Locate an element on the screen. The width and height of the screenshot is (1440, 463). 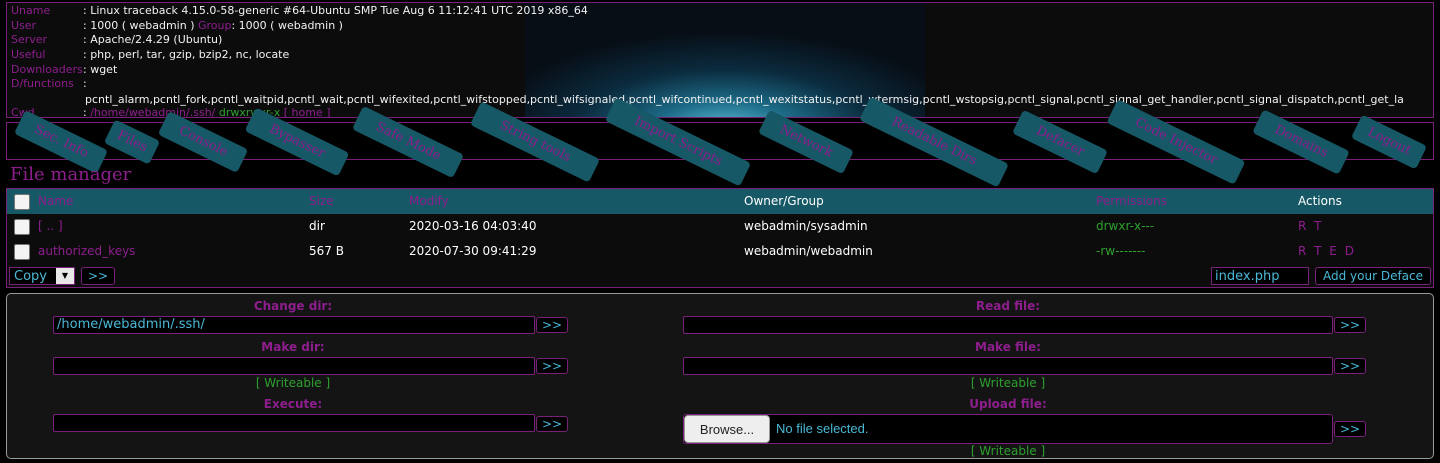
nav-logout: Logout is located at coordinates (1389, 142).